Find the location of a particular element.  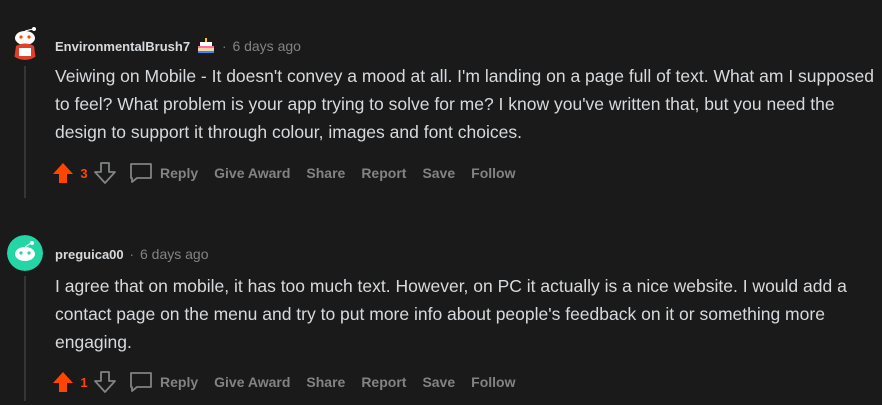

vote-count: 1 is located at coordinates (84, 382).